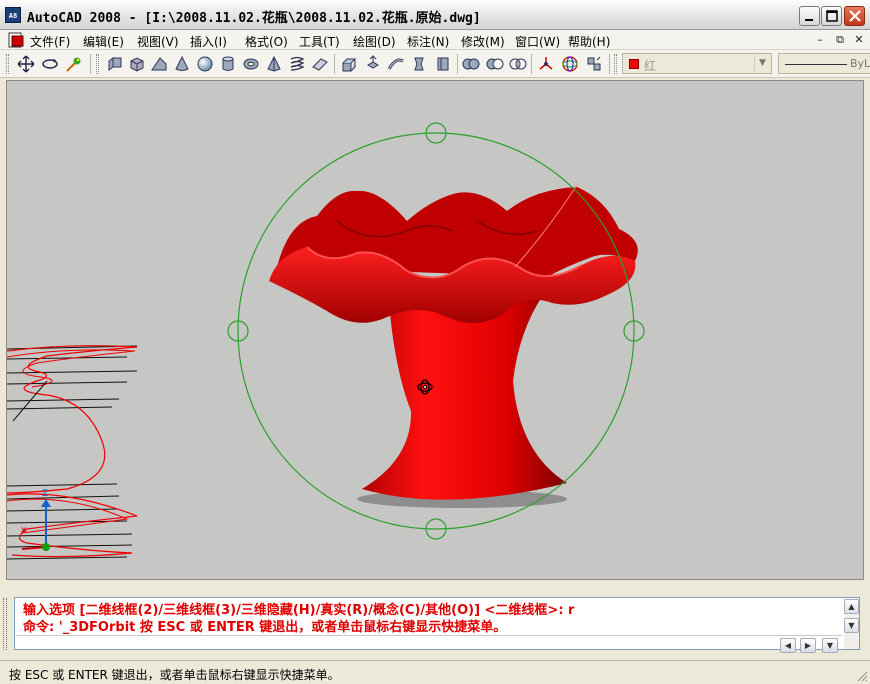  I want to click on sphere-icon, so click(205, 64).